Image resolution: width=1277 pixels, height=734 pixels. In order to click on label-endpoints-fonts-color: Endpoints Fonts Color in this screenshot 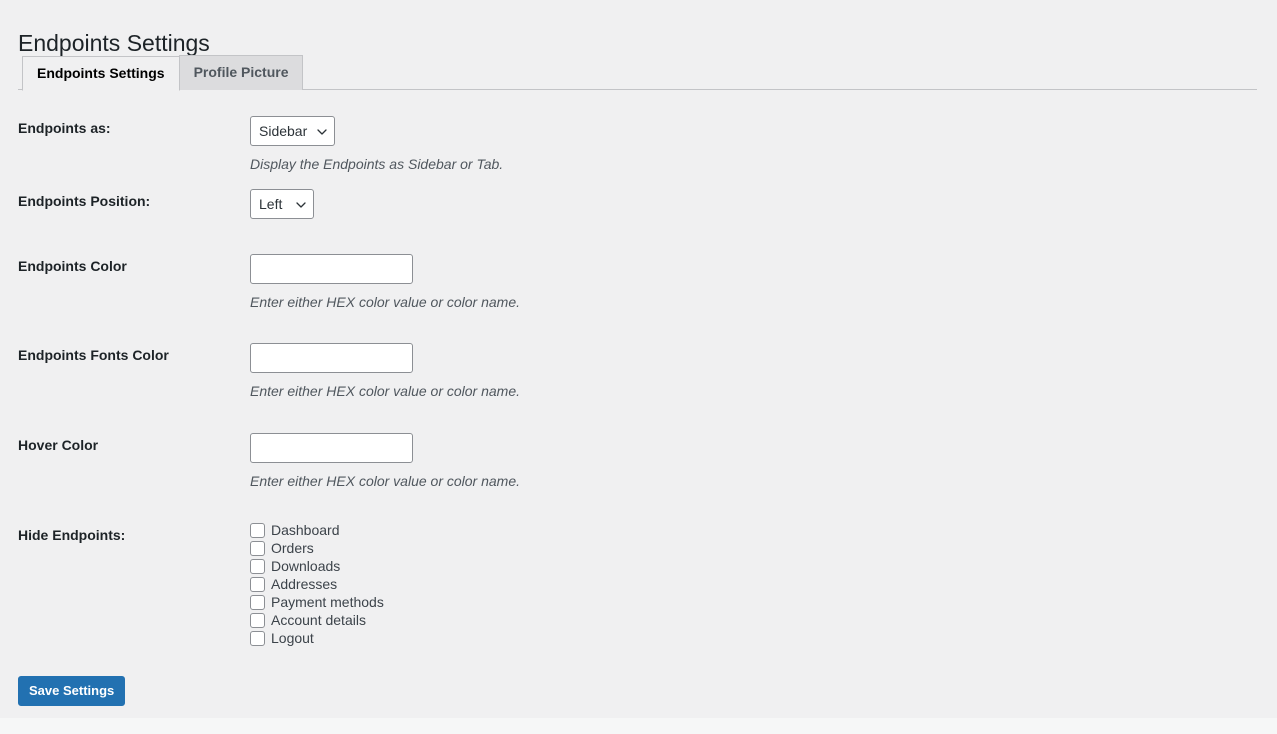, I will do `click(93, 355)`.